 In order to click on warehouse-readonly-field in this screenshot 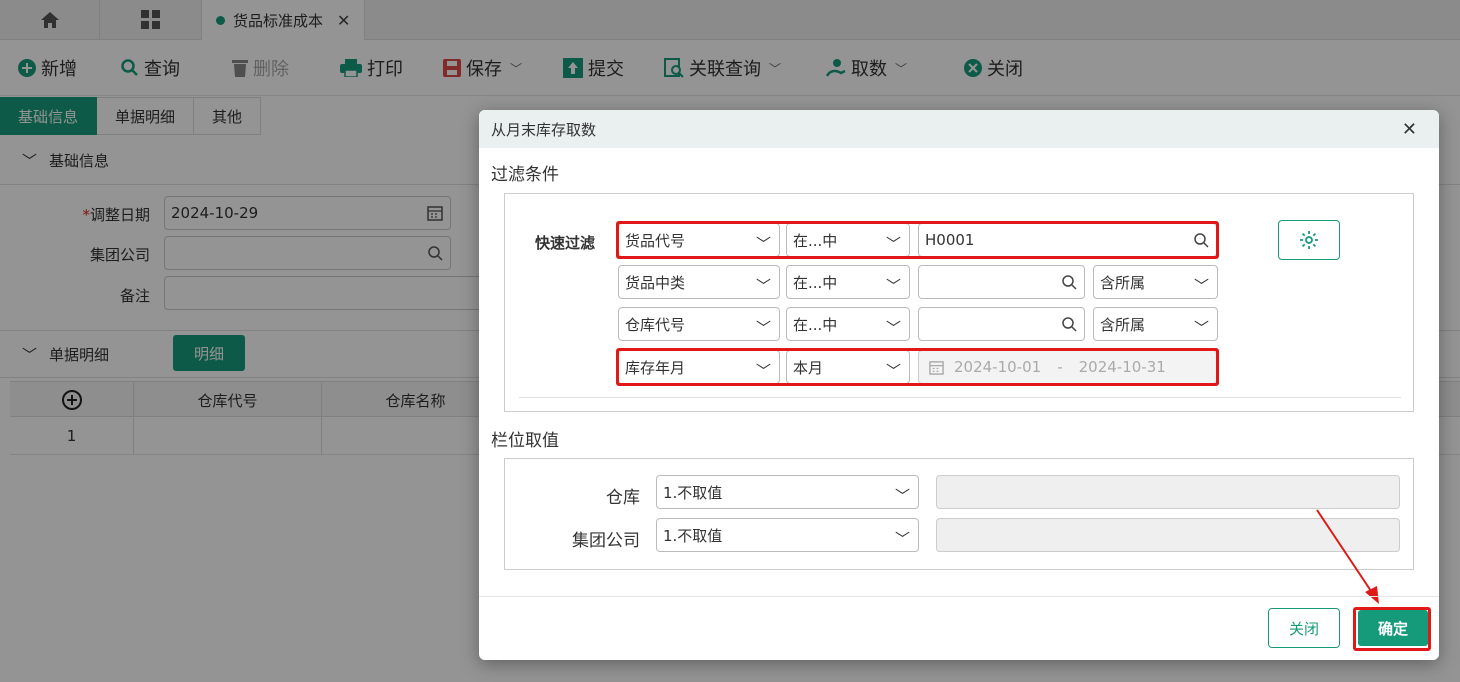, I will do `click(1168, 492)`.